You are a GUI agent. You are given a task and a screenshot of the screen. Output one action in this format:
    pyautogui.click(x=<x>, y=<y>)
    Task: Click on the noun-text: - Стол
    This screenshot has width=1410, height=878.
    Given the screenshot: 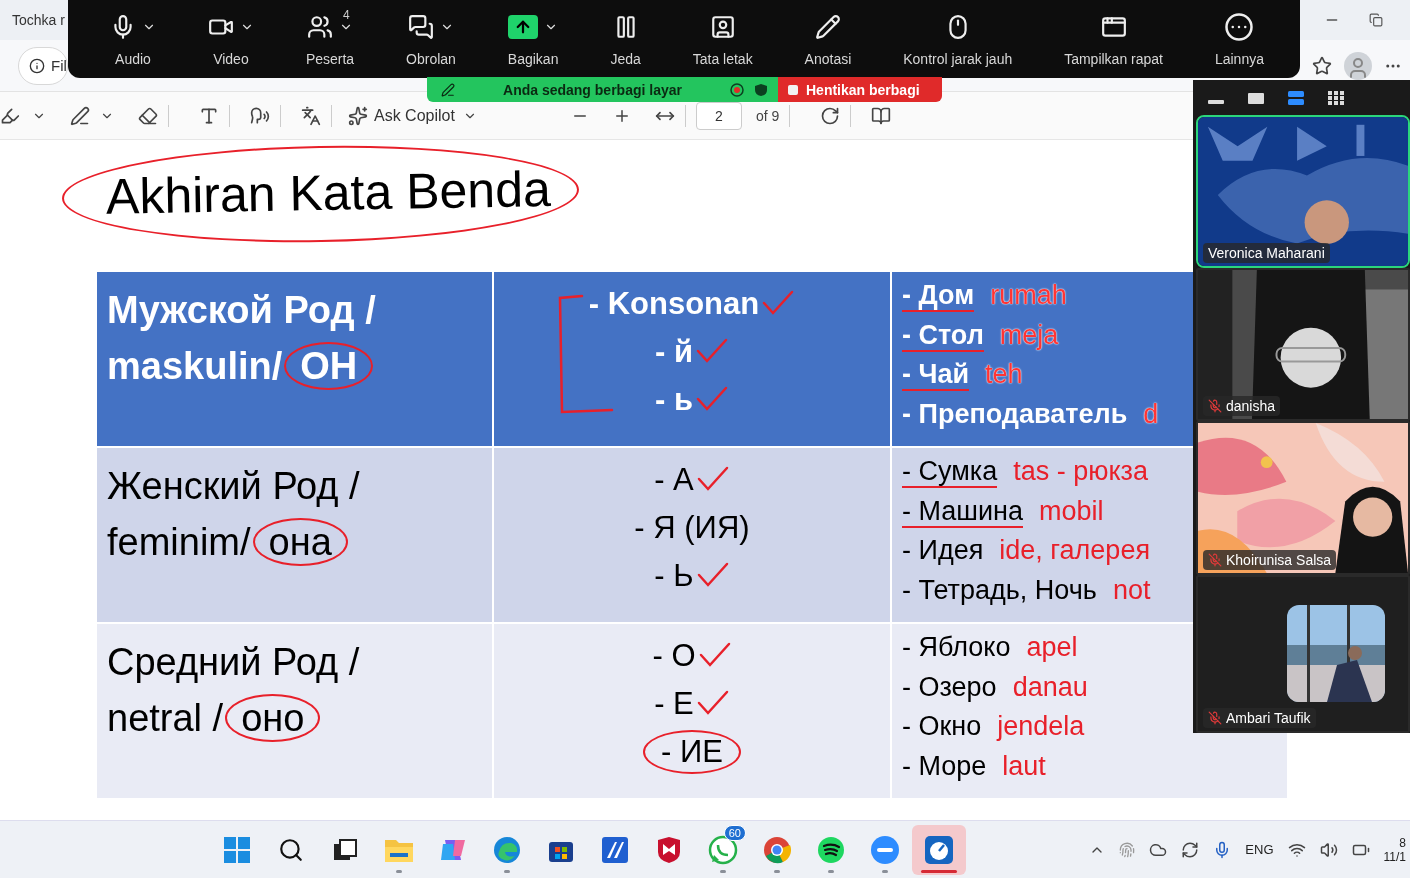 What is the action you would take?
    pyautogui.click(x=943, y=335)
    